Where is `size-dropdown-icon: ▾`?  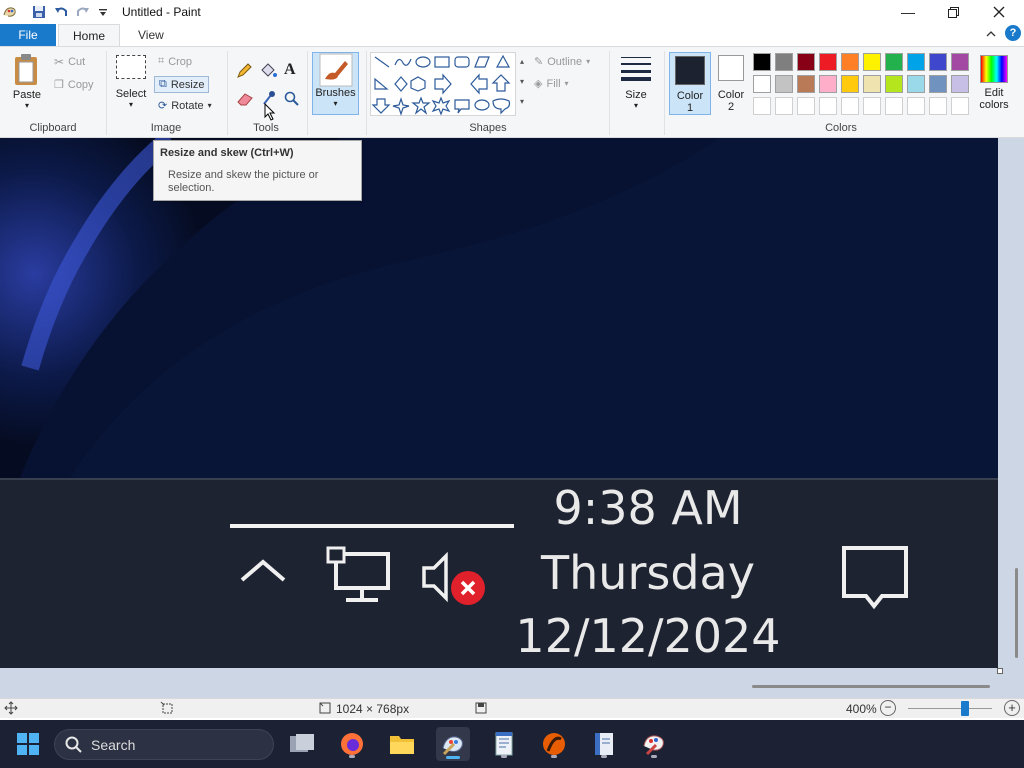
size-dropdown-icon: ▾ is located at coordinates (635, 105).